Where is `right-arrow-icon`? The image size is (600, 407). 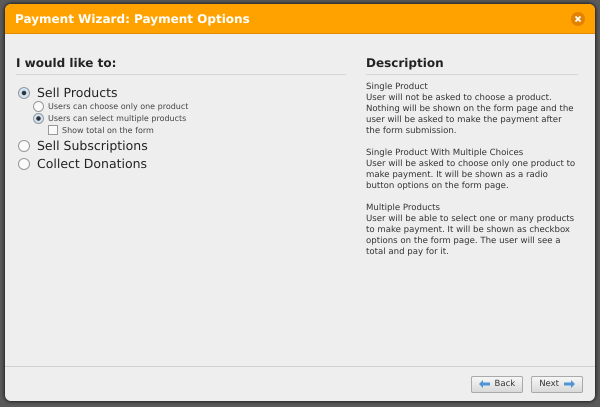 right-arrow-icon is located at coordinates (569, 384).